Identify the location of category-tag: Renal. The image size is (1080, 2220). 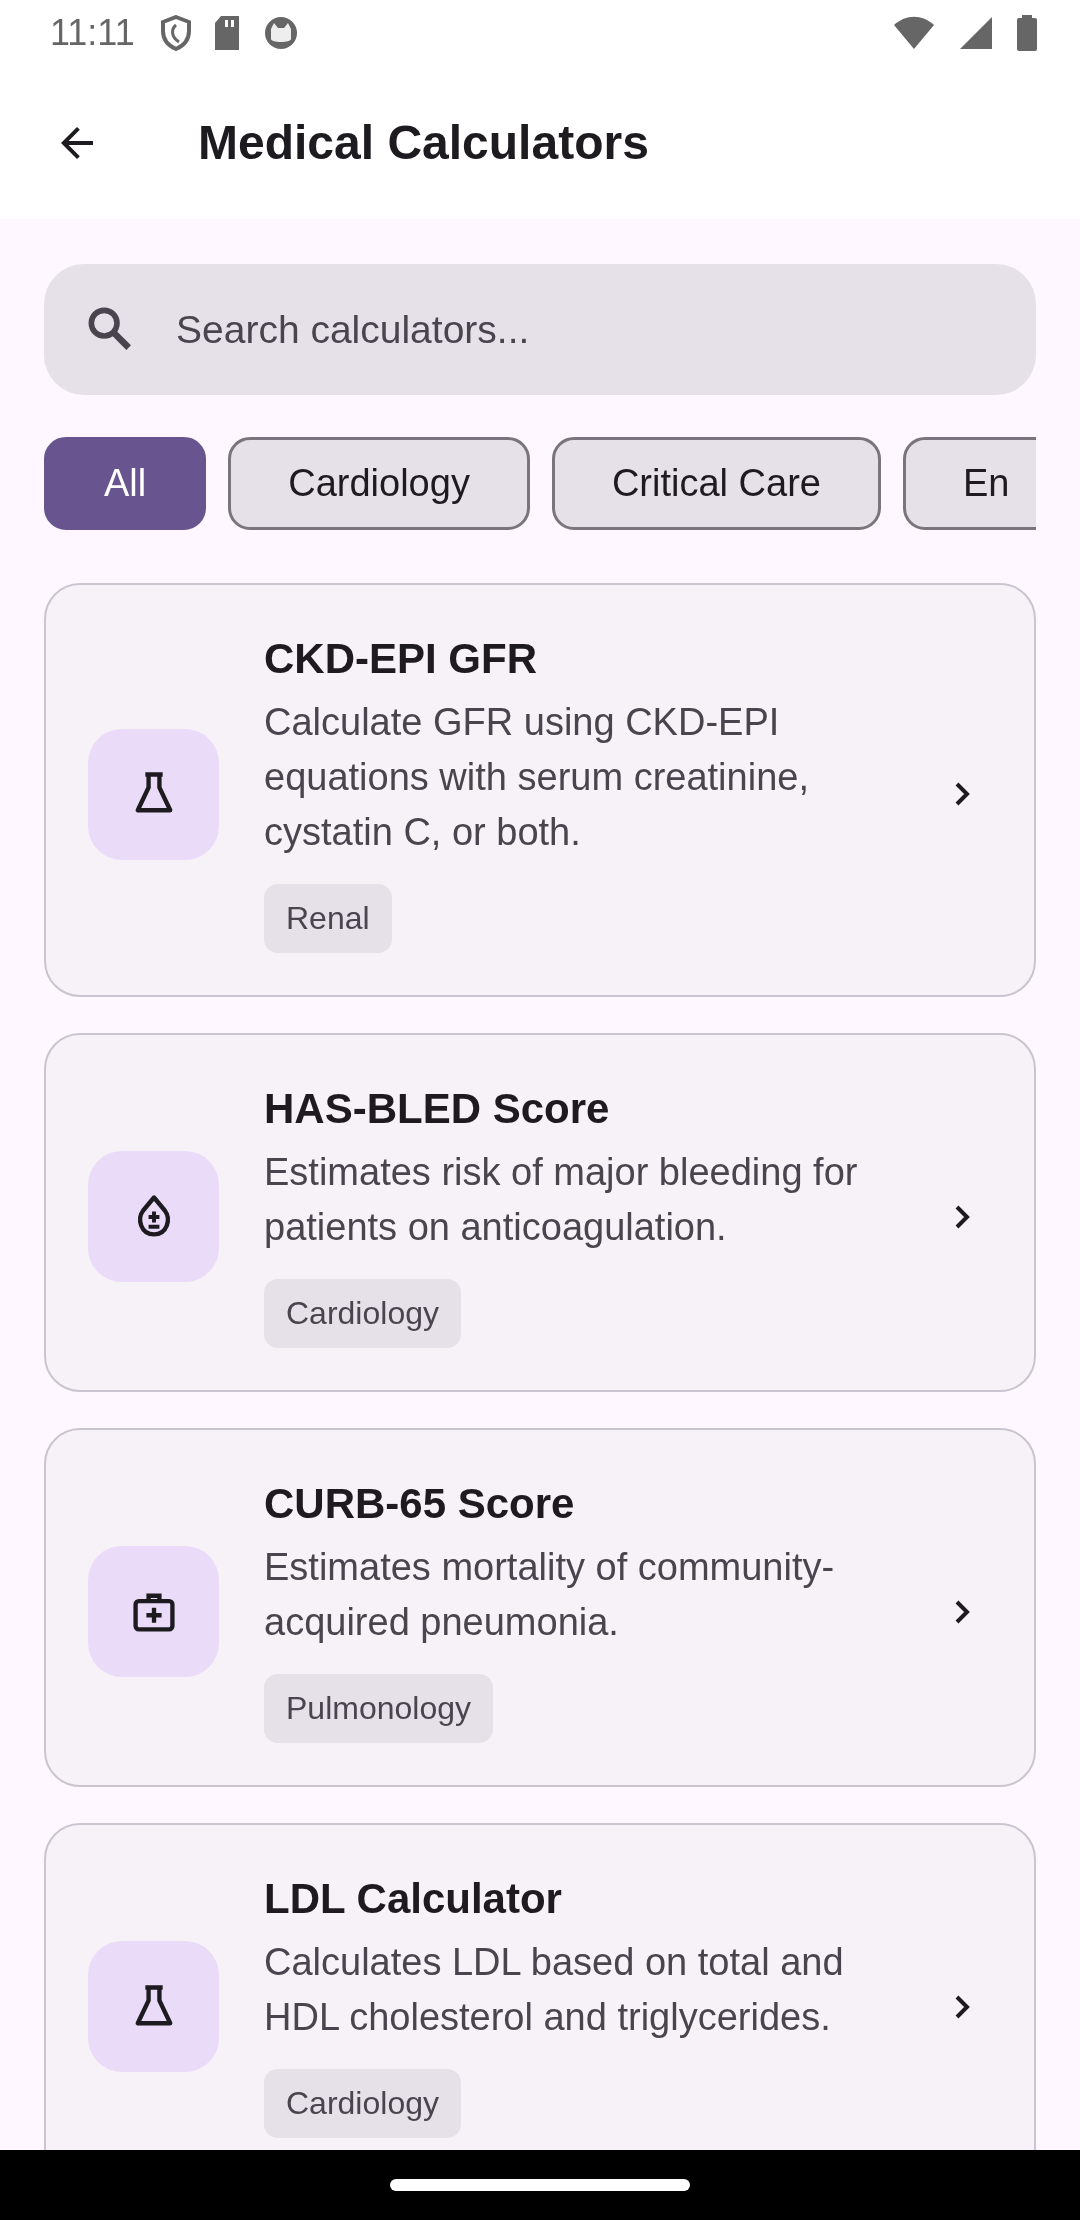
(328, 918).